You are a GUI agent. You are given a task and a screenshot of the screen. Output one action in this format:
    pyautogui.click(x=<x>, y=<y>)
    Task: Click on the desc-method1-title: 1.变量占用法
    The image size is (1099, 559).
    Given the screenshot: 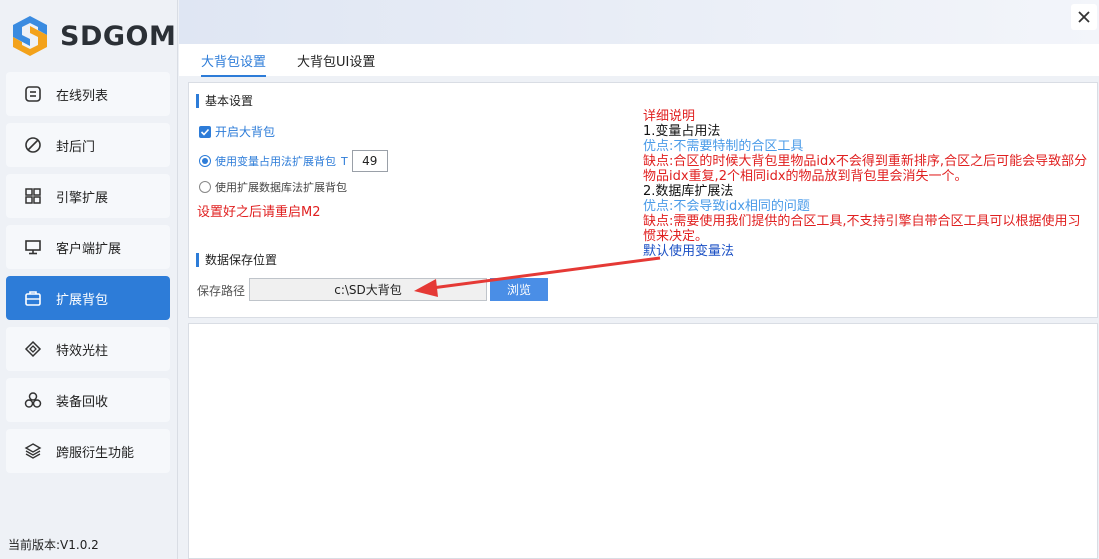 What is the action you would take?
    pyautogui.click(x=682, y=131)
    